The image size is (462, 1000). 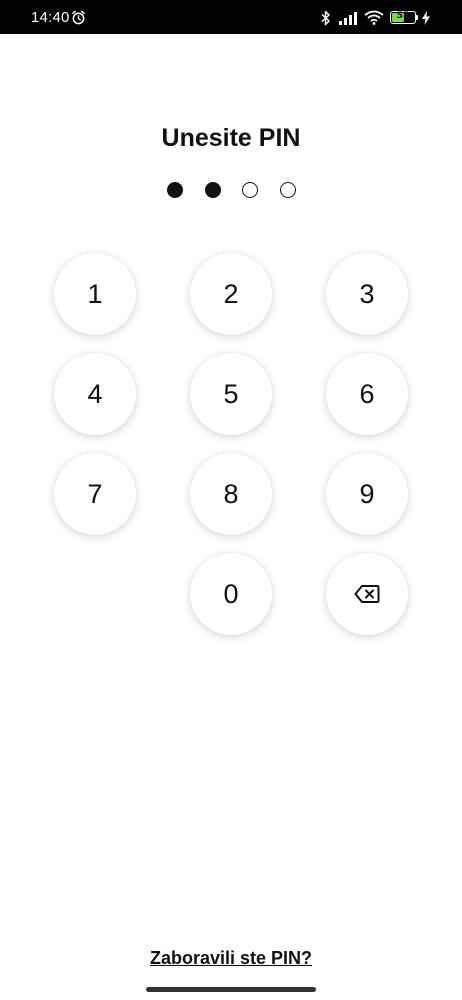 I want to click on key-1: 1, so click(x=95, y=294).